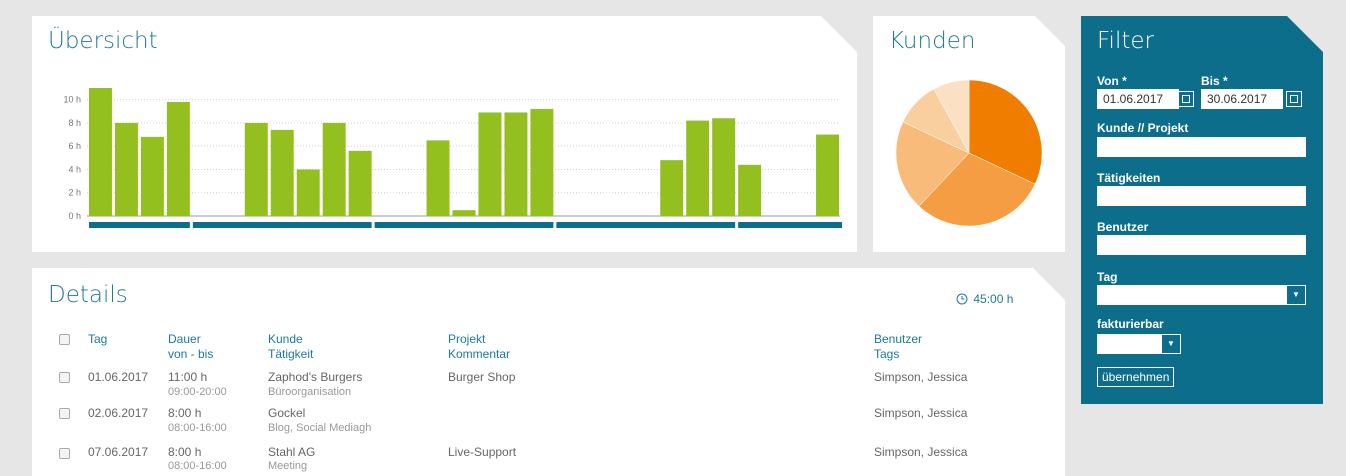 This screenshot has width=1346, height=476. What do you see at coordinates (292, 452) in the screenshot?
I see `row-customer: Stahl AG` at bounding box center [292, 452].